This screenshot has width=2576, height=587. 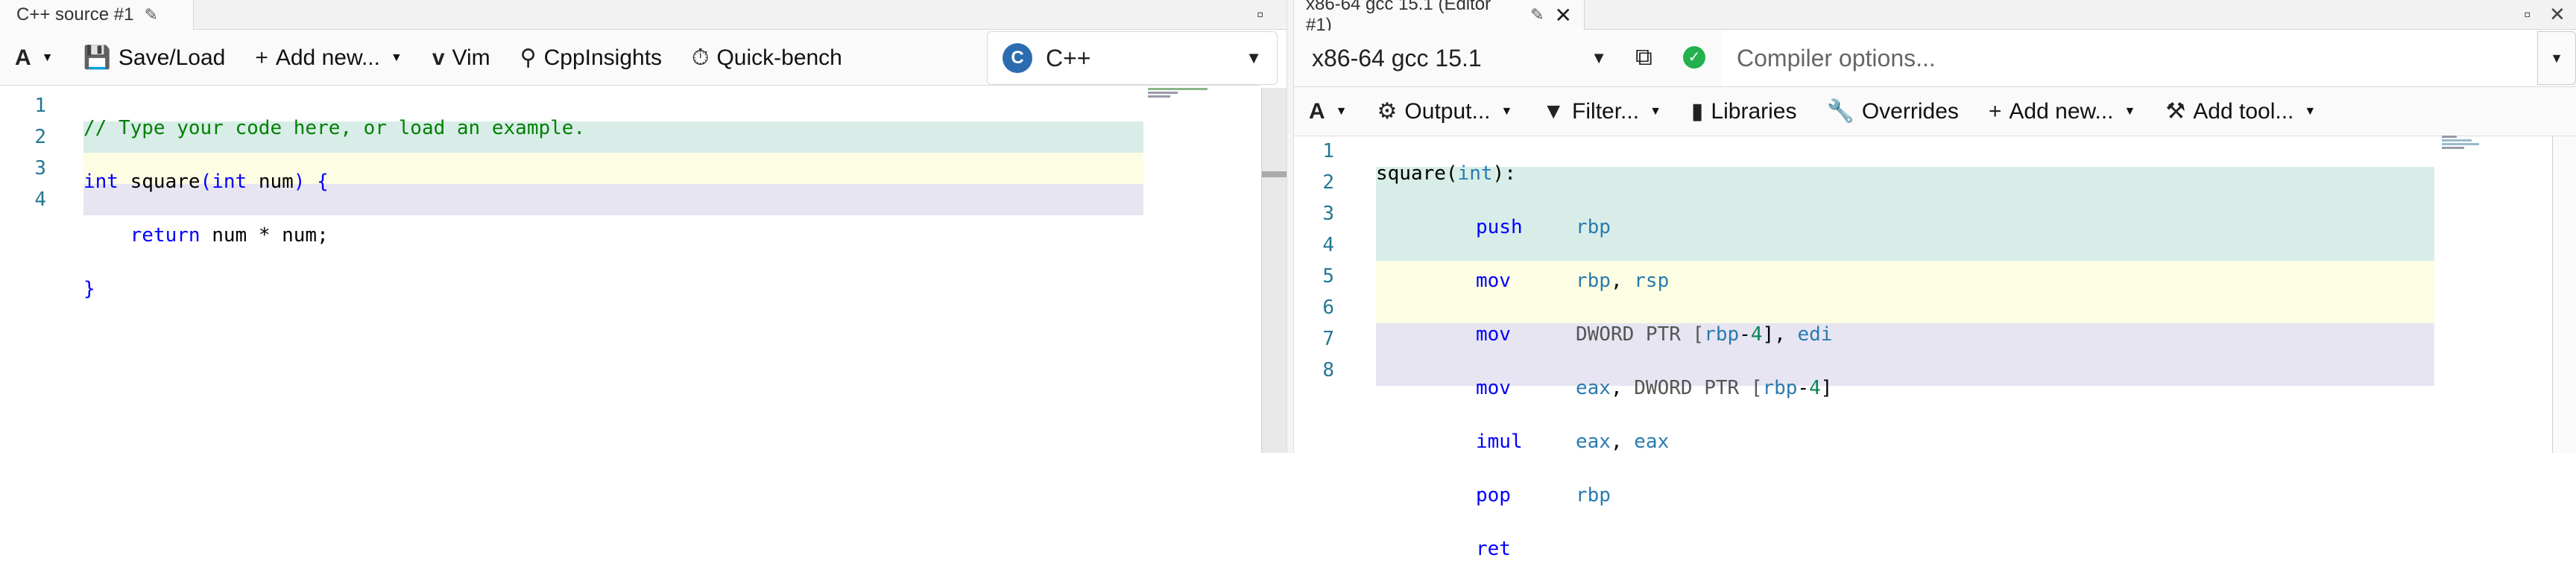 What do you see at coordinates (1459, 58) in the screenshot?
I see `compiler-select: x86-64 gcc 15.1 ▼` at bounding box center [1459, 58].